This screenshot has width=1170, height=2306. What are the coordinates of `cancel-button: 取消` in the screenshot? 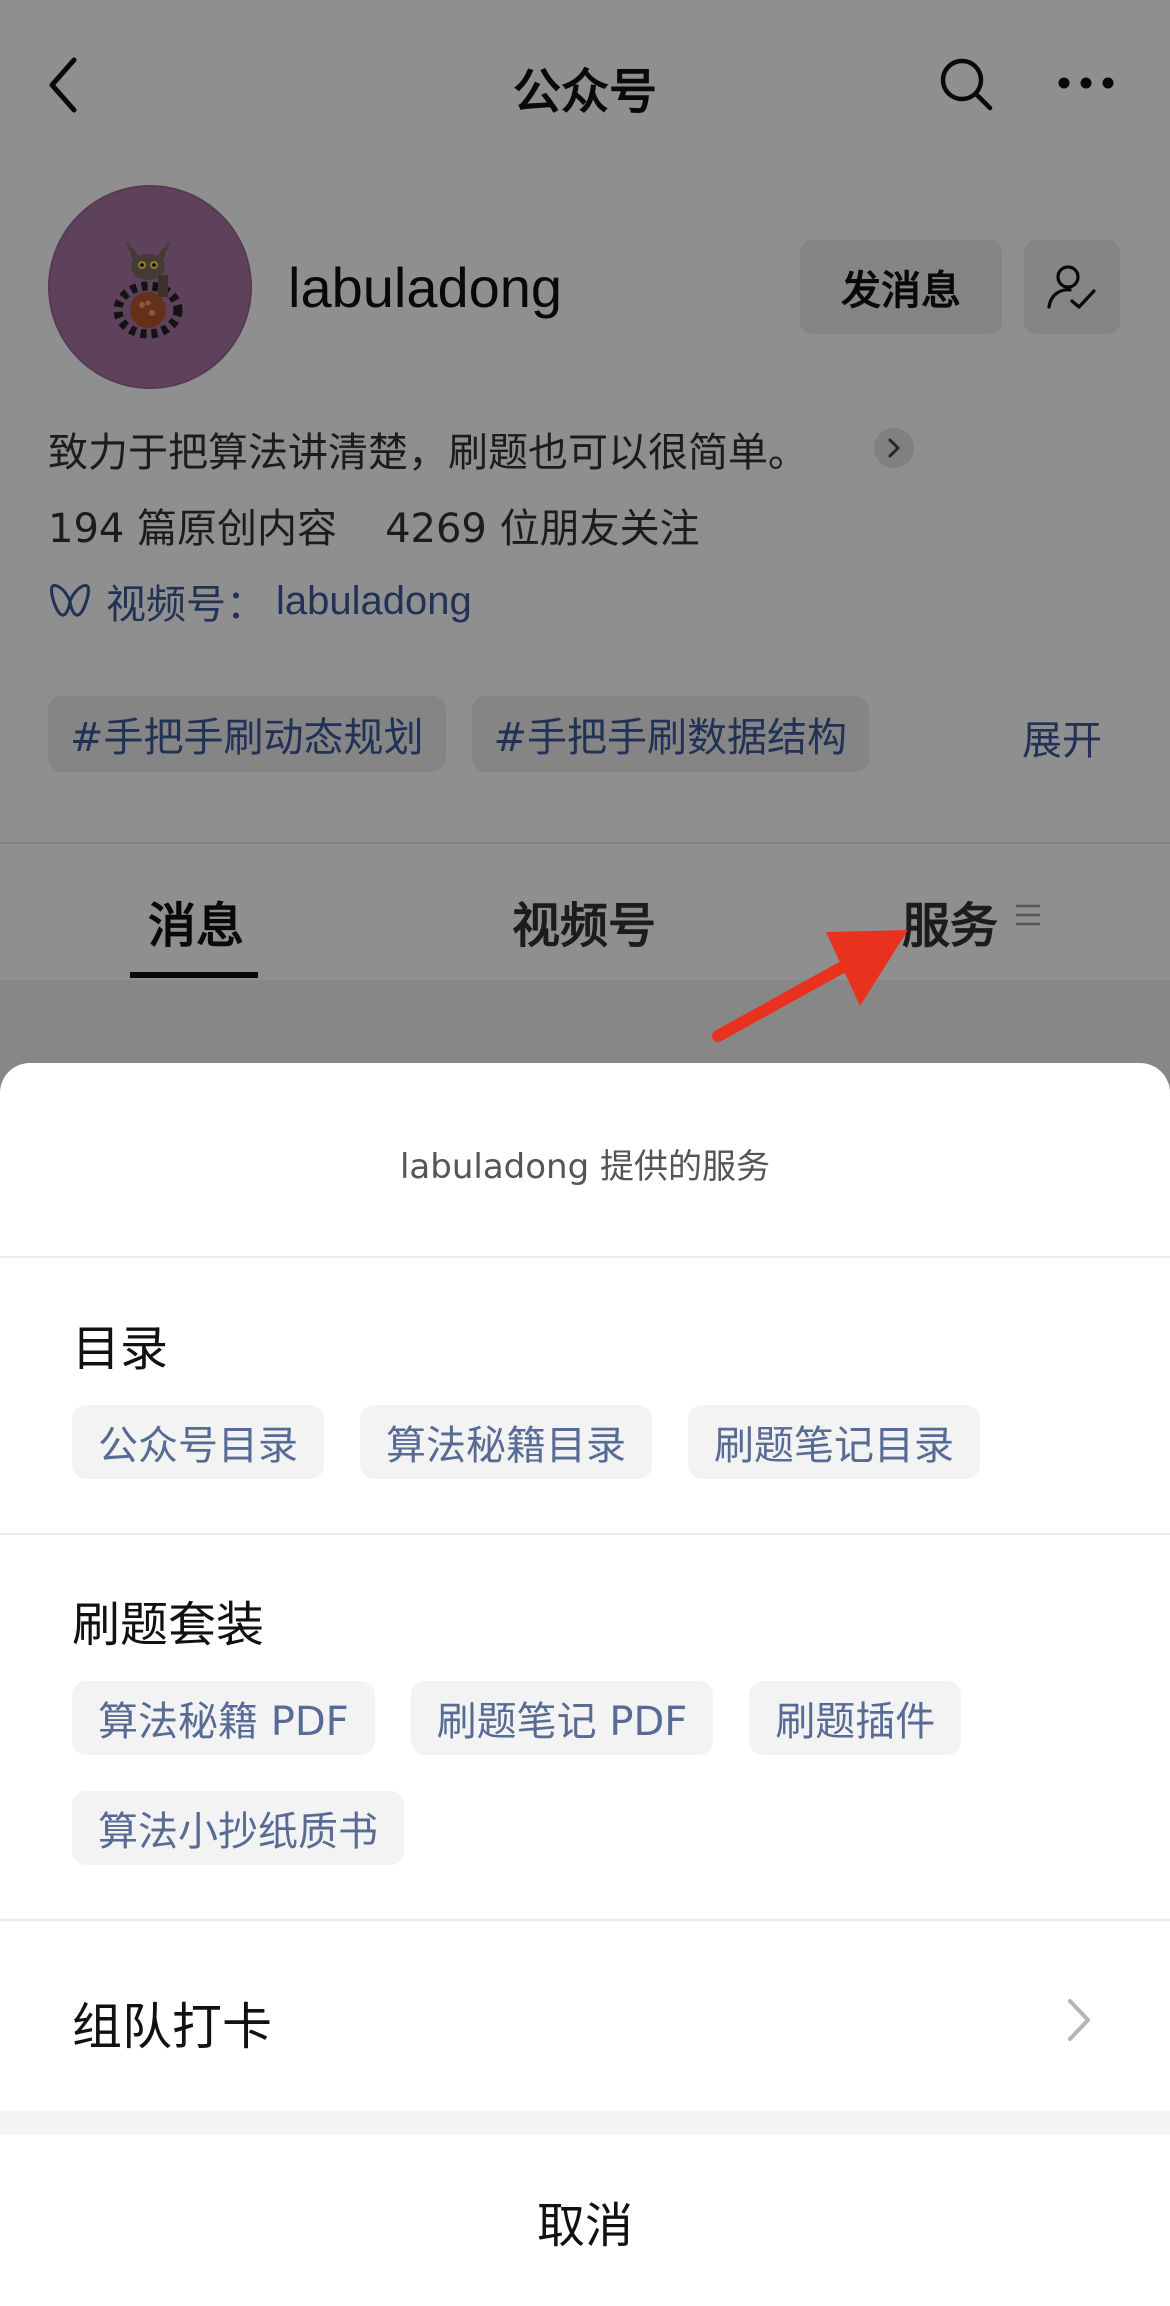 It's located at (585, 2220).